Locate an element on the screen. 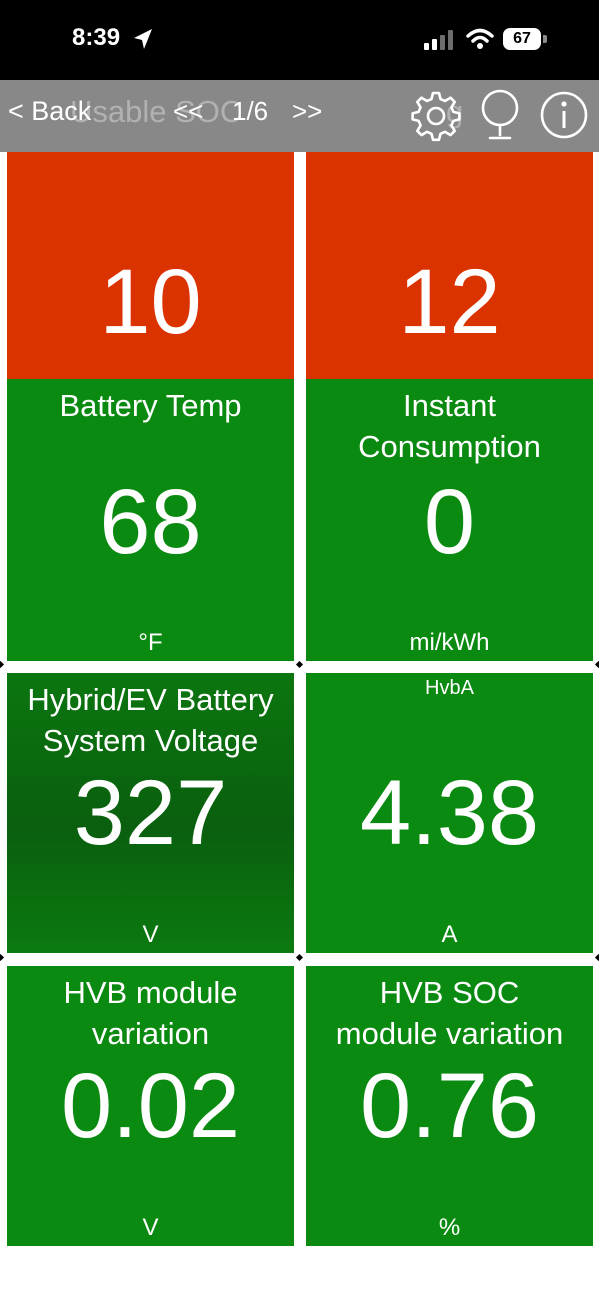  status-bar: 8:39 67 is located at coordinates (299, 40).